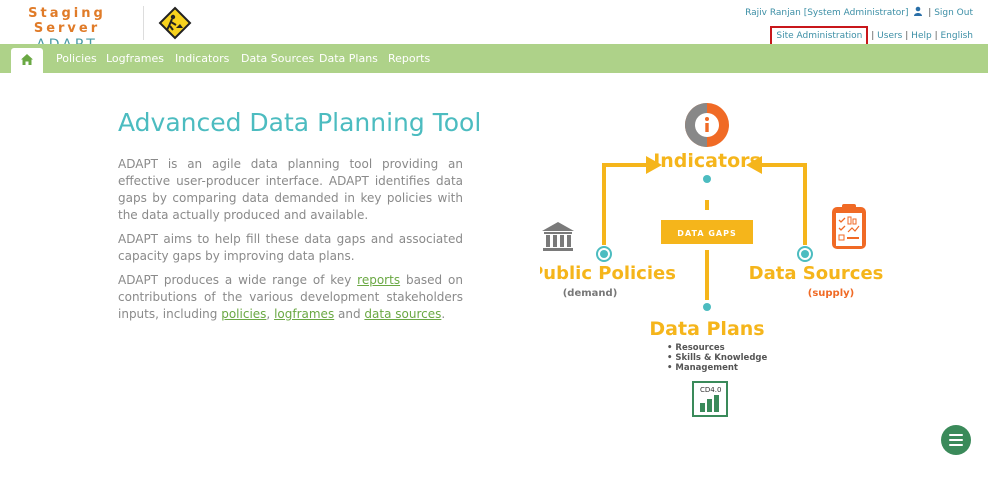  What do you see at coordinates (831, 293) in the screenshot?
I see `supply-label: (supply)` at bounding box center [831, 293].